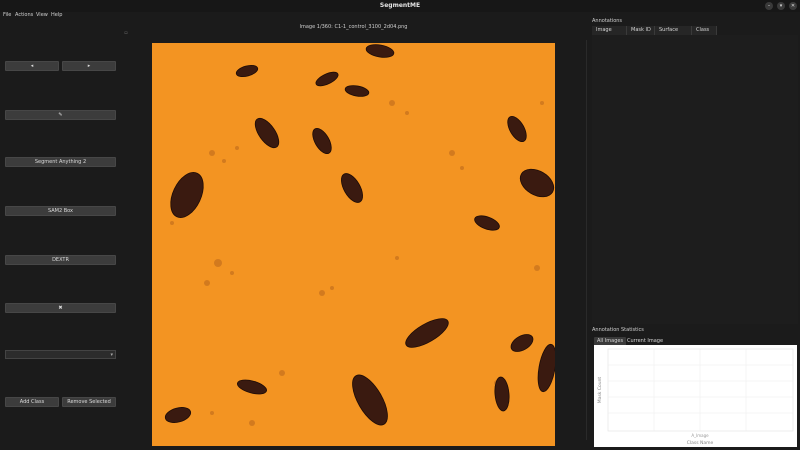 Image resolution: width=800 pixels, height=450 pixels. What do you see at coordinates (60, 211) in the screenshot?
I see `sam2-box-button: SAM2 Box` at bounding box center [60, 211].